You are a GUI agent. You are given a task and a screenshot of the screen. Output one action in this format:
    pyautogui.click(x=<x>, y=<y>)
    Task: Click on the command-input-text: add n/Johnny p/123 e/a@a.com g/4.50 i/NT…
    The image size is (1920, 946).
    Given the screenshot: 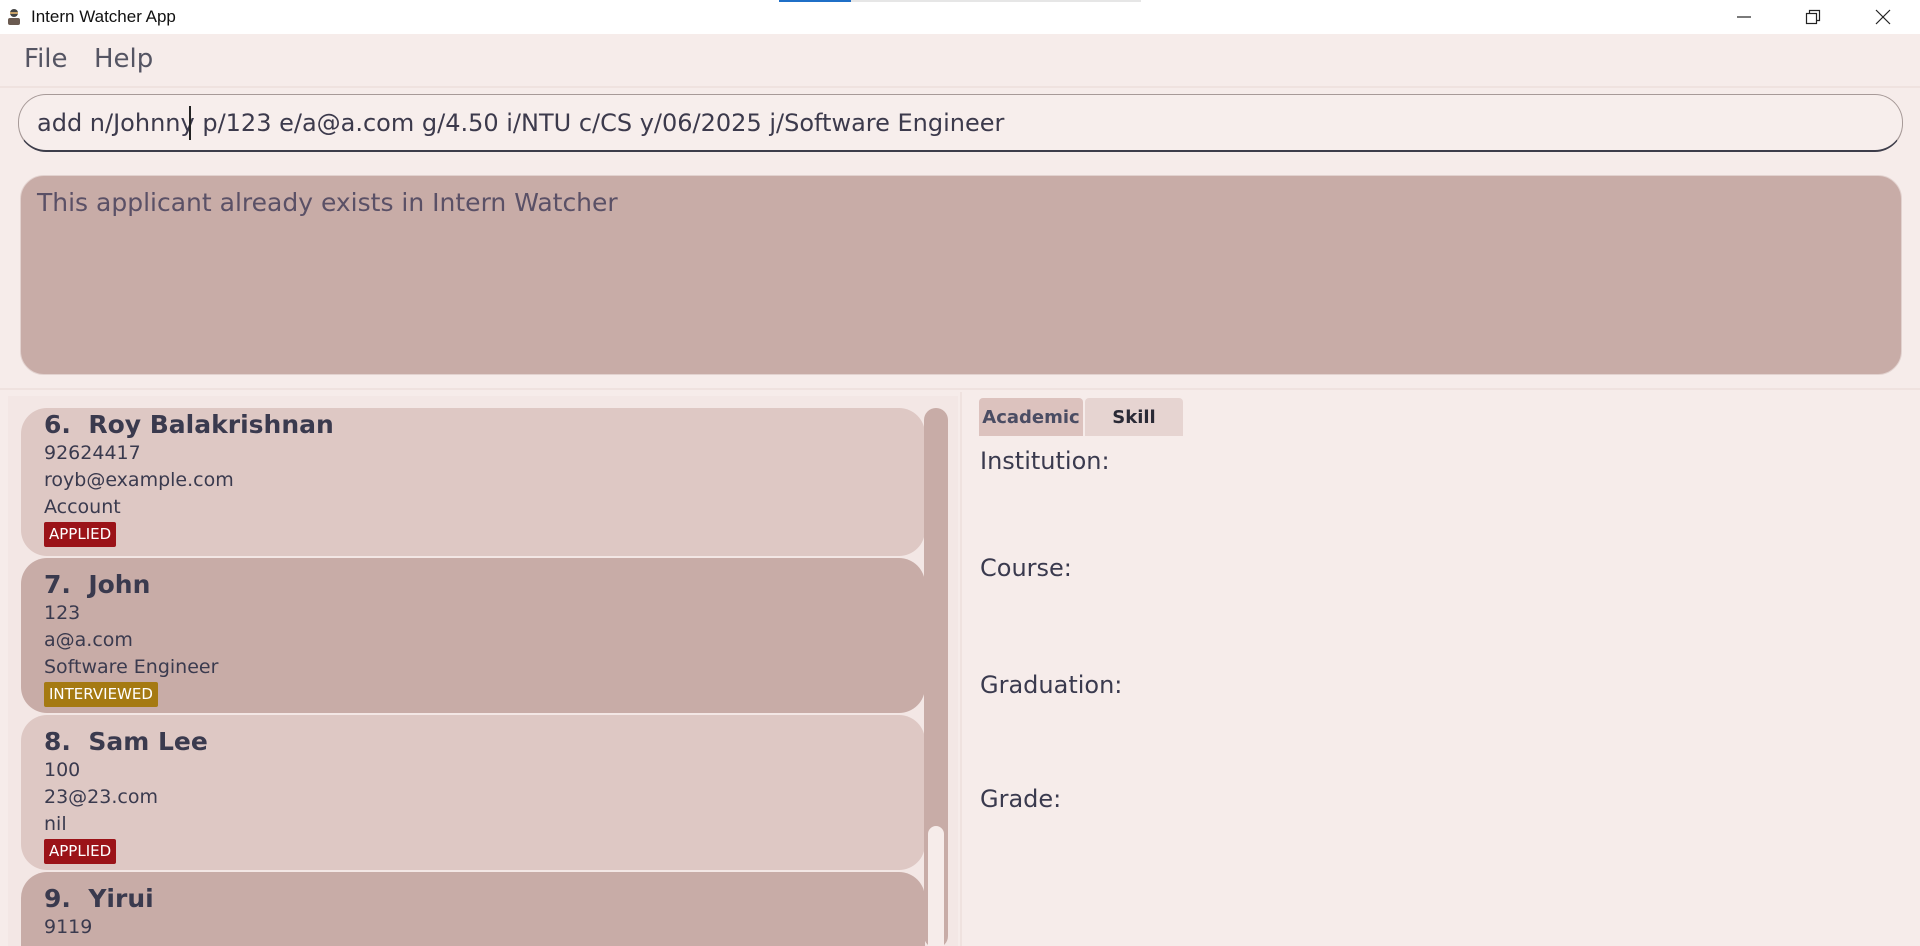 What is the action you would take?
    pyautogui.click(x=520, y=123)
    